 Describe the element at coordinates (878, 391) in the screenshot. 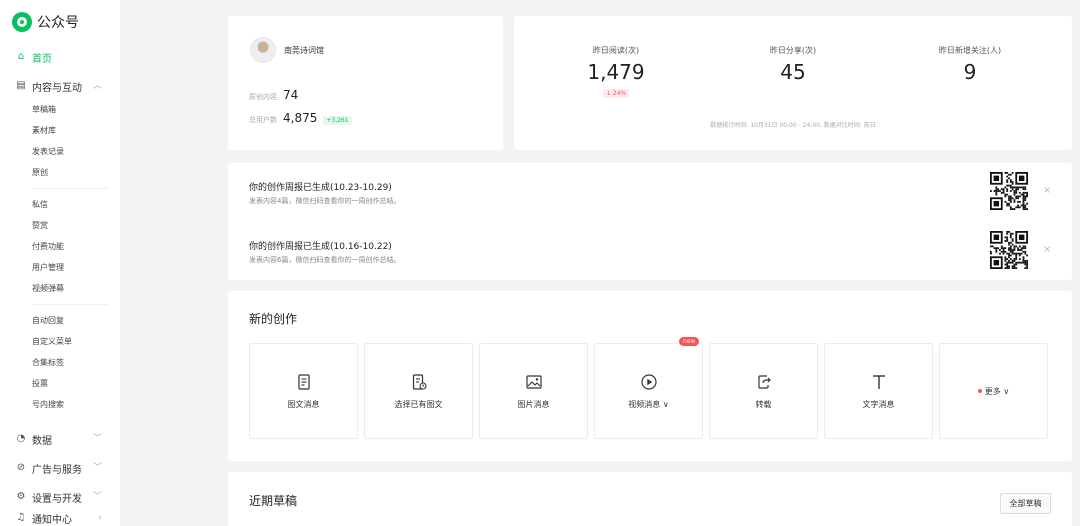

I see `create-text-button: 文字消息` at that location.